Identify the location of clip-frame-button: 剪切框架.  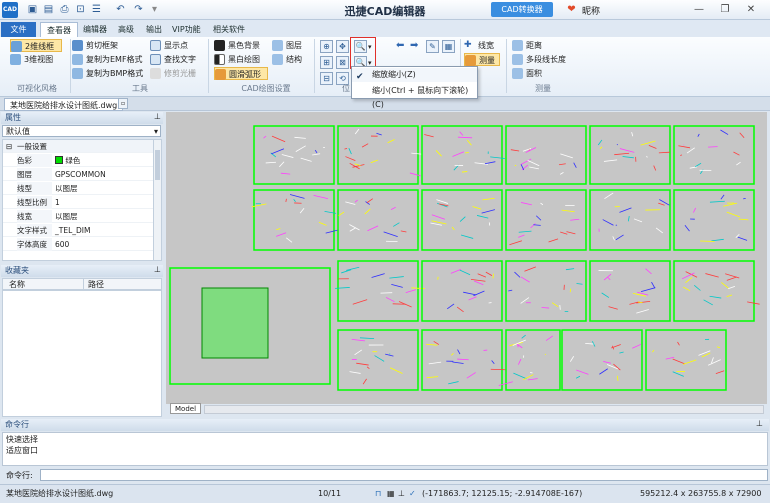
(95, 45).